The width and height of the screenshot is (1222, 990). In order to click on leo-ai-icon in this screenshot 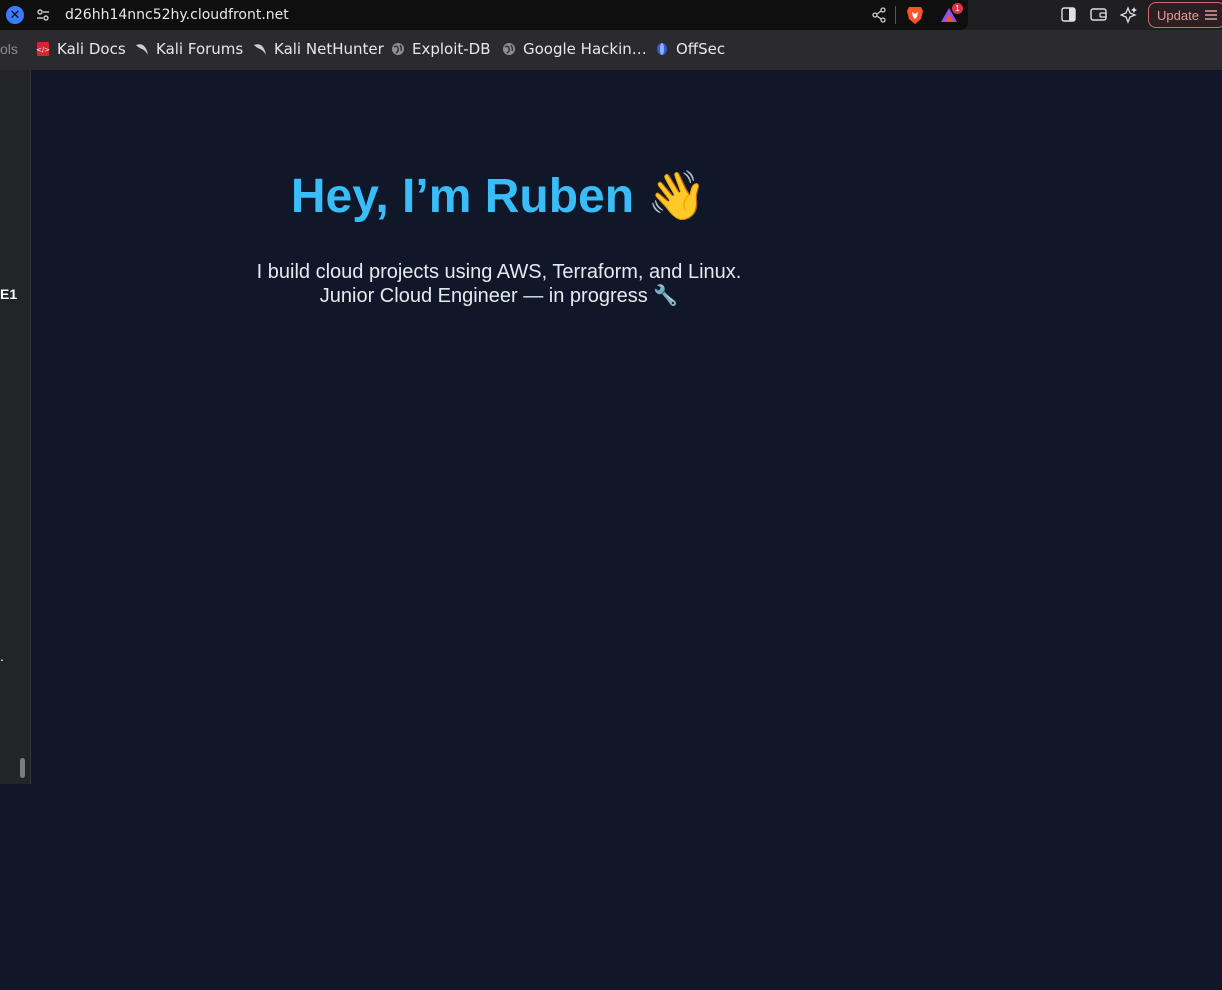, I will do `click(1128, 15)`.